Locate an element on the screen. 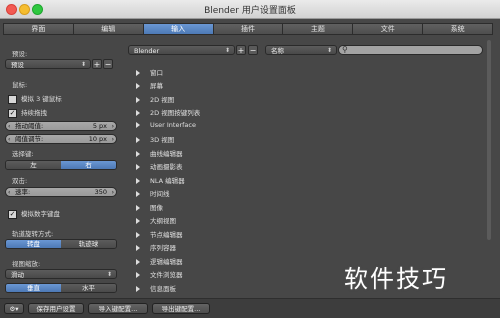  title-bar: Blender 用户设置面板 is located at coordinates (250, 9).